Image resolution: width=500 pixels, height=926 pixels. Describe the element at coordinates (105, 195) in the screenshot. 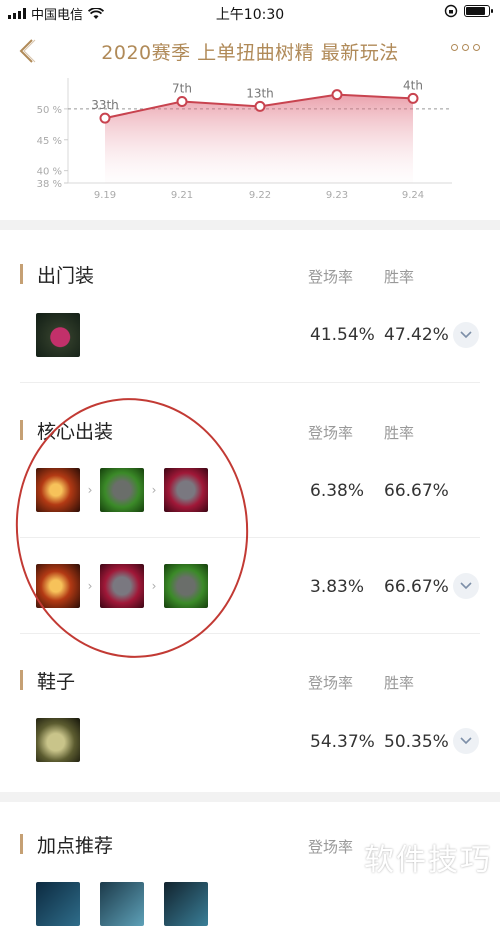

I see `x-tick-label: 9.19` at that location.